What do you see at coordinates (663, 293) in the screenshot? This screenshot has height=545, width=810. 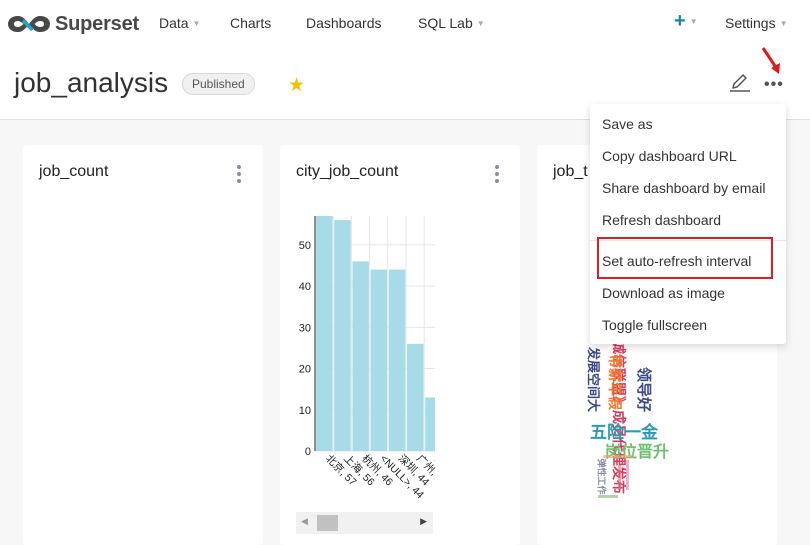 I see `menu-item-download-image: Download as image` at bounding box center [663, 293].